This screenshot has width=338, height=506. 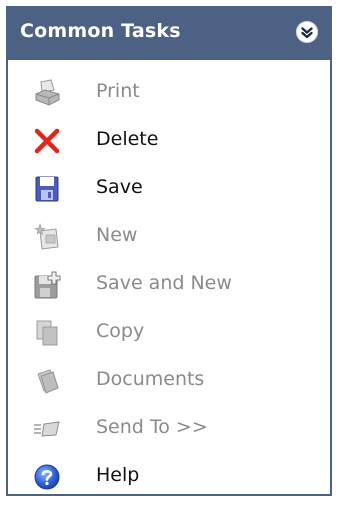 I want to click on task-label: Help, so click(x=118, y=475).